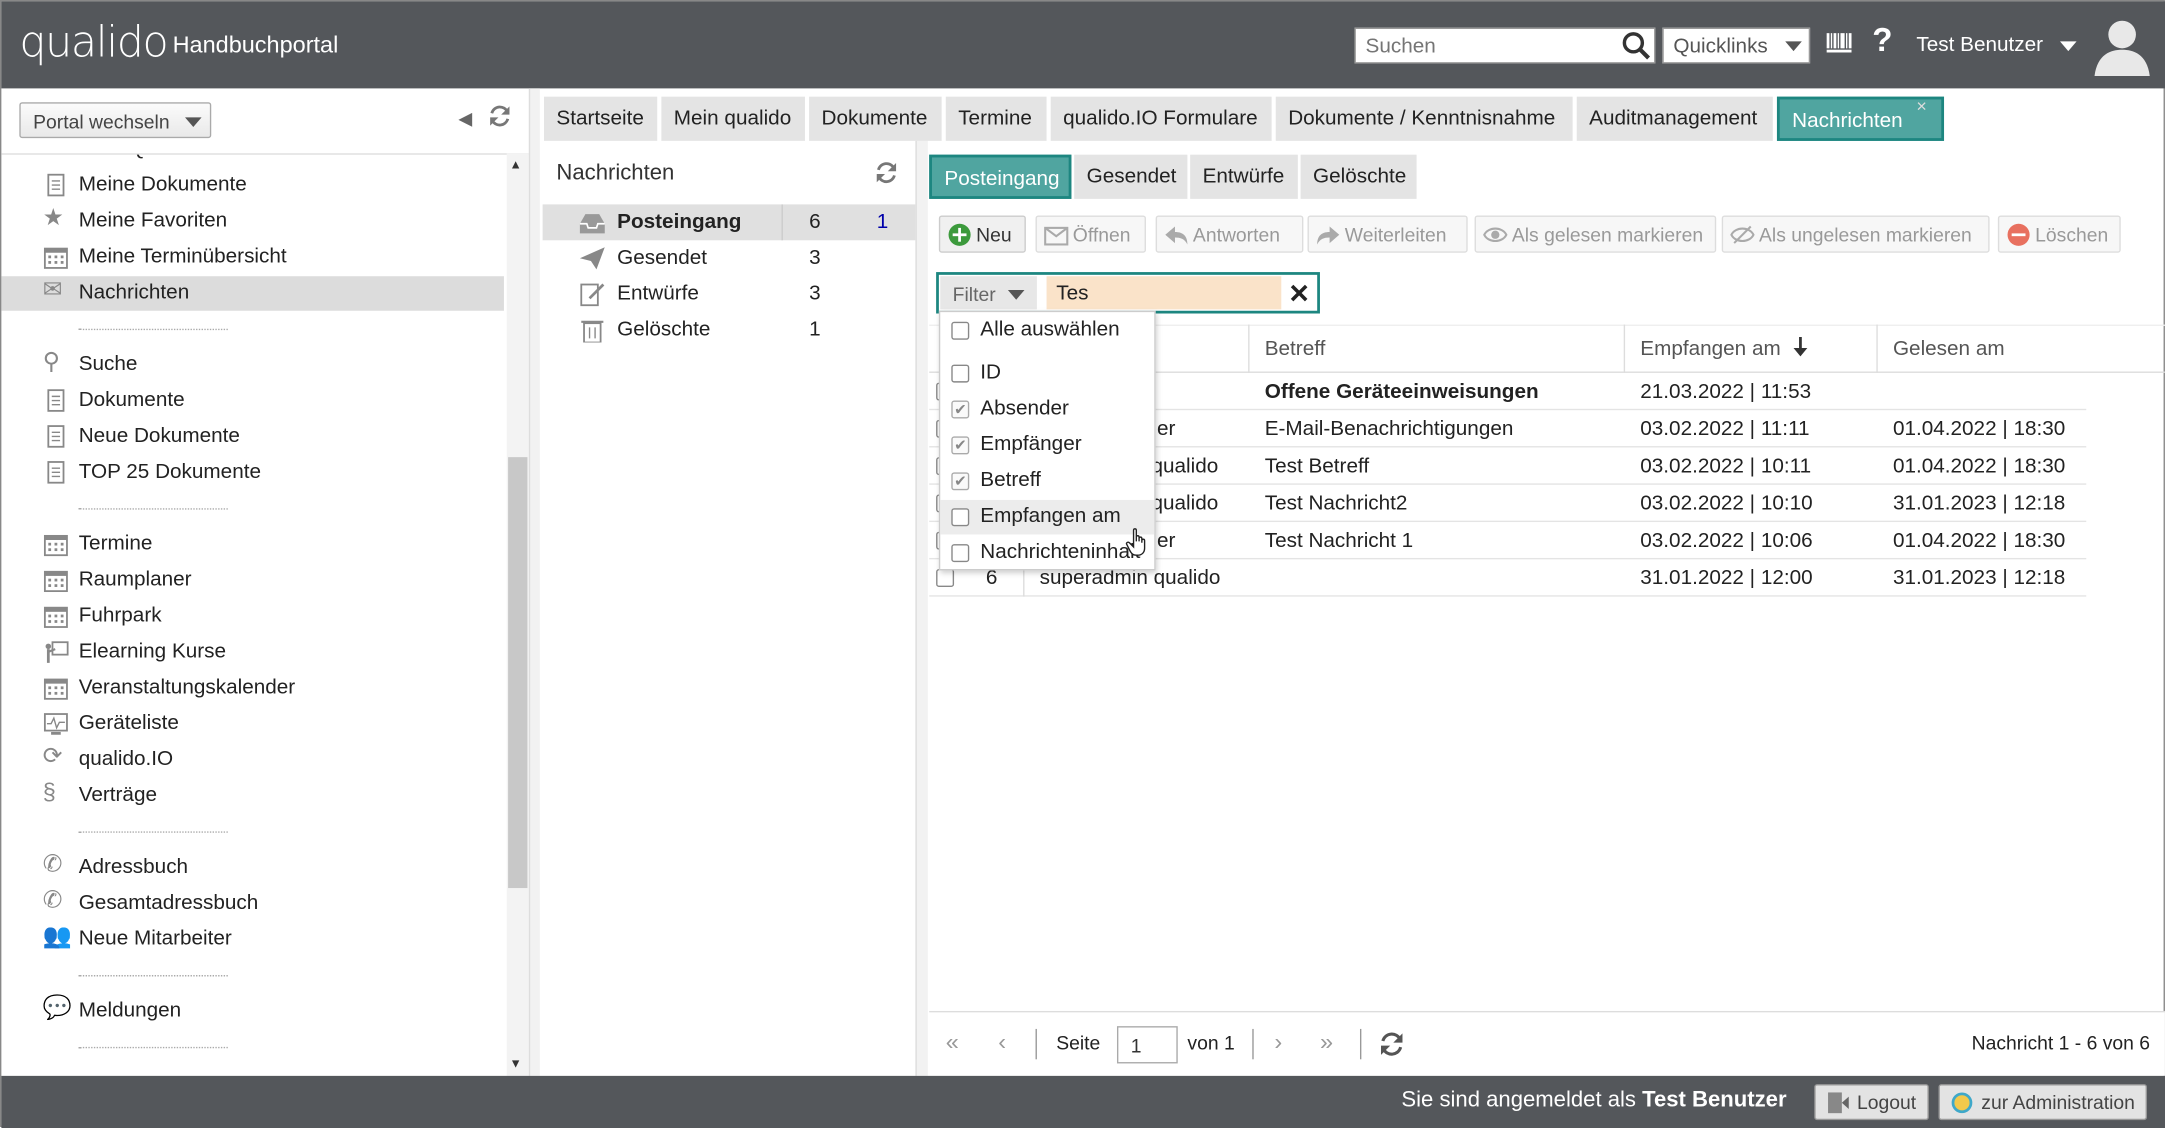 This screenshot has width=2165, height=1128. What do you see at coordinates (1882, 41) in the screenshot?
I see `help-icon: ?` at bounding box center [1882, 41].